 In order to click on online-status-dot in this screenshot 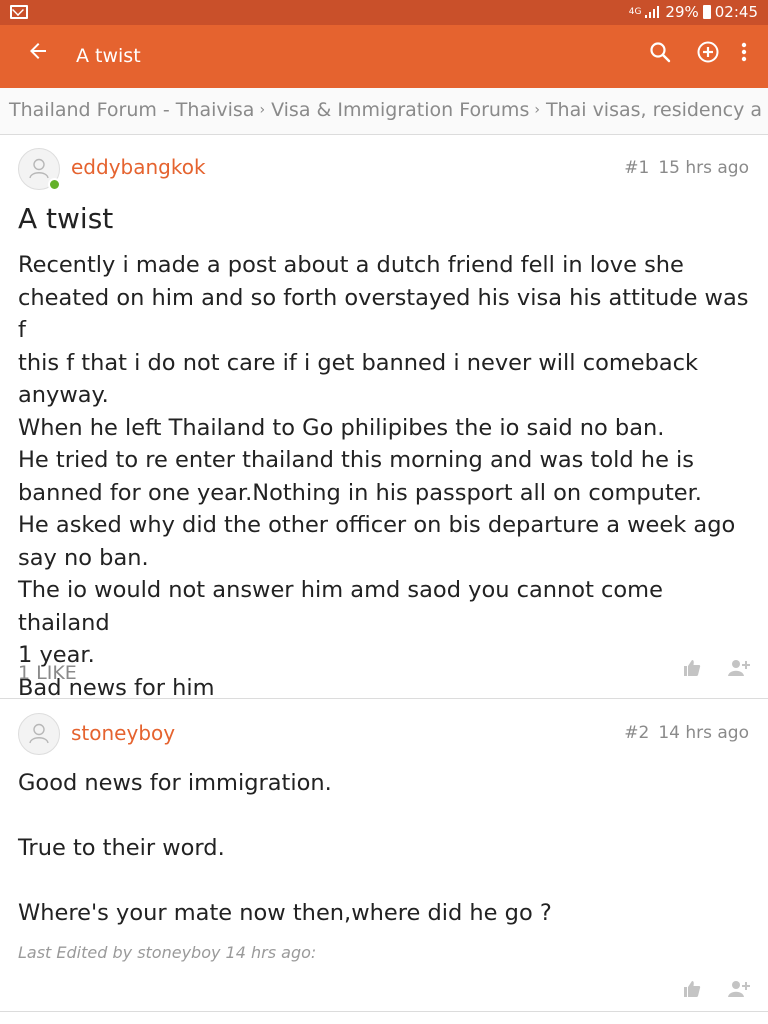, I will do `click(54, 184)`.